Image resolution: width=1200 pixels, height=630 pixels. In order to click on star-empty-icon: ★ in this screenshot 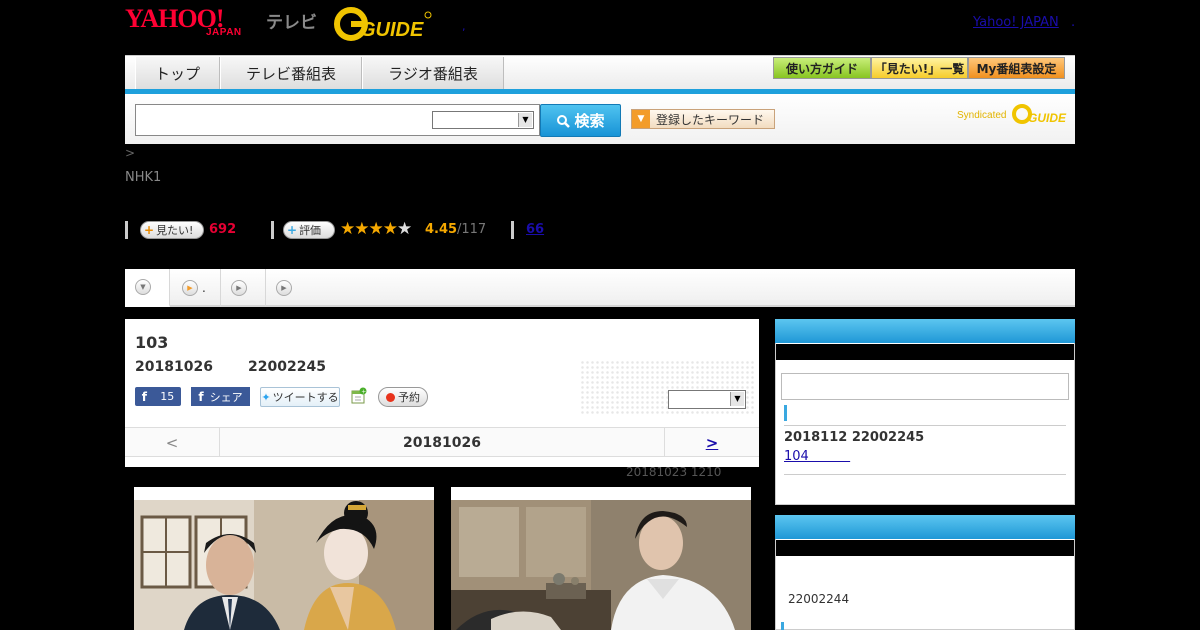, I will do `click(404, 229)`.